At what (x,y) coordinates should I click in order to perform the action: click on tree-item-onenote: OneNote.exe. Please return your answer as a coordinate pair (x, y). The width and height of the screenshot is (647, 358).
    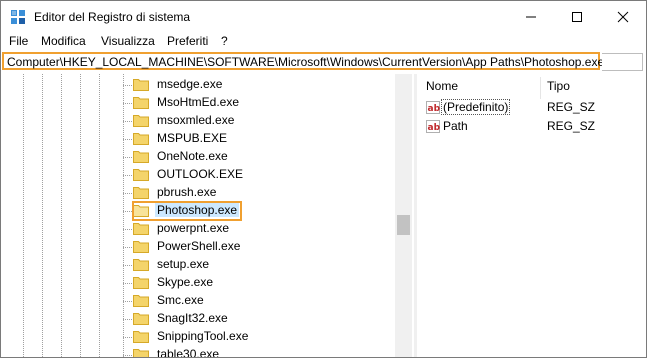
    Looking at the image, I should click on (258, 157).